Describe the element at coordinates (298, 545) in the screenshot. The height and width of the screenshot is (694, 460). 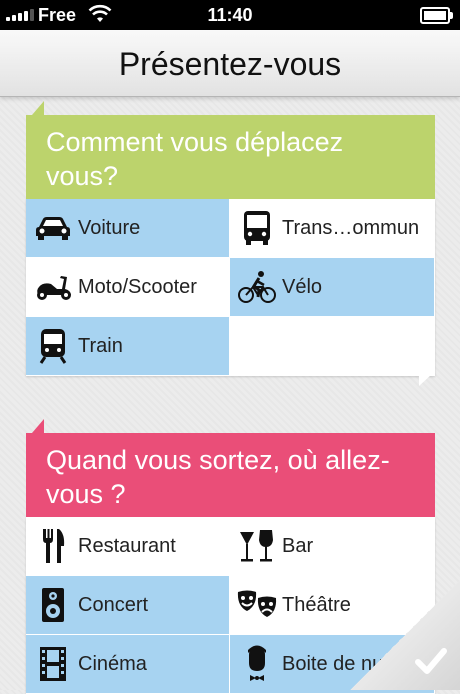
I see `option-label: Bar` at that location.